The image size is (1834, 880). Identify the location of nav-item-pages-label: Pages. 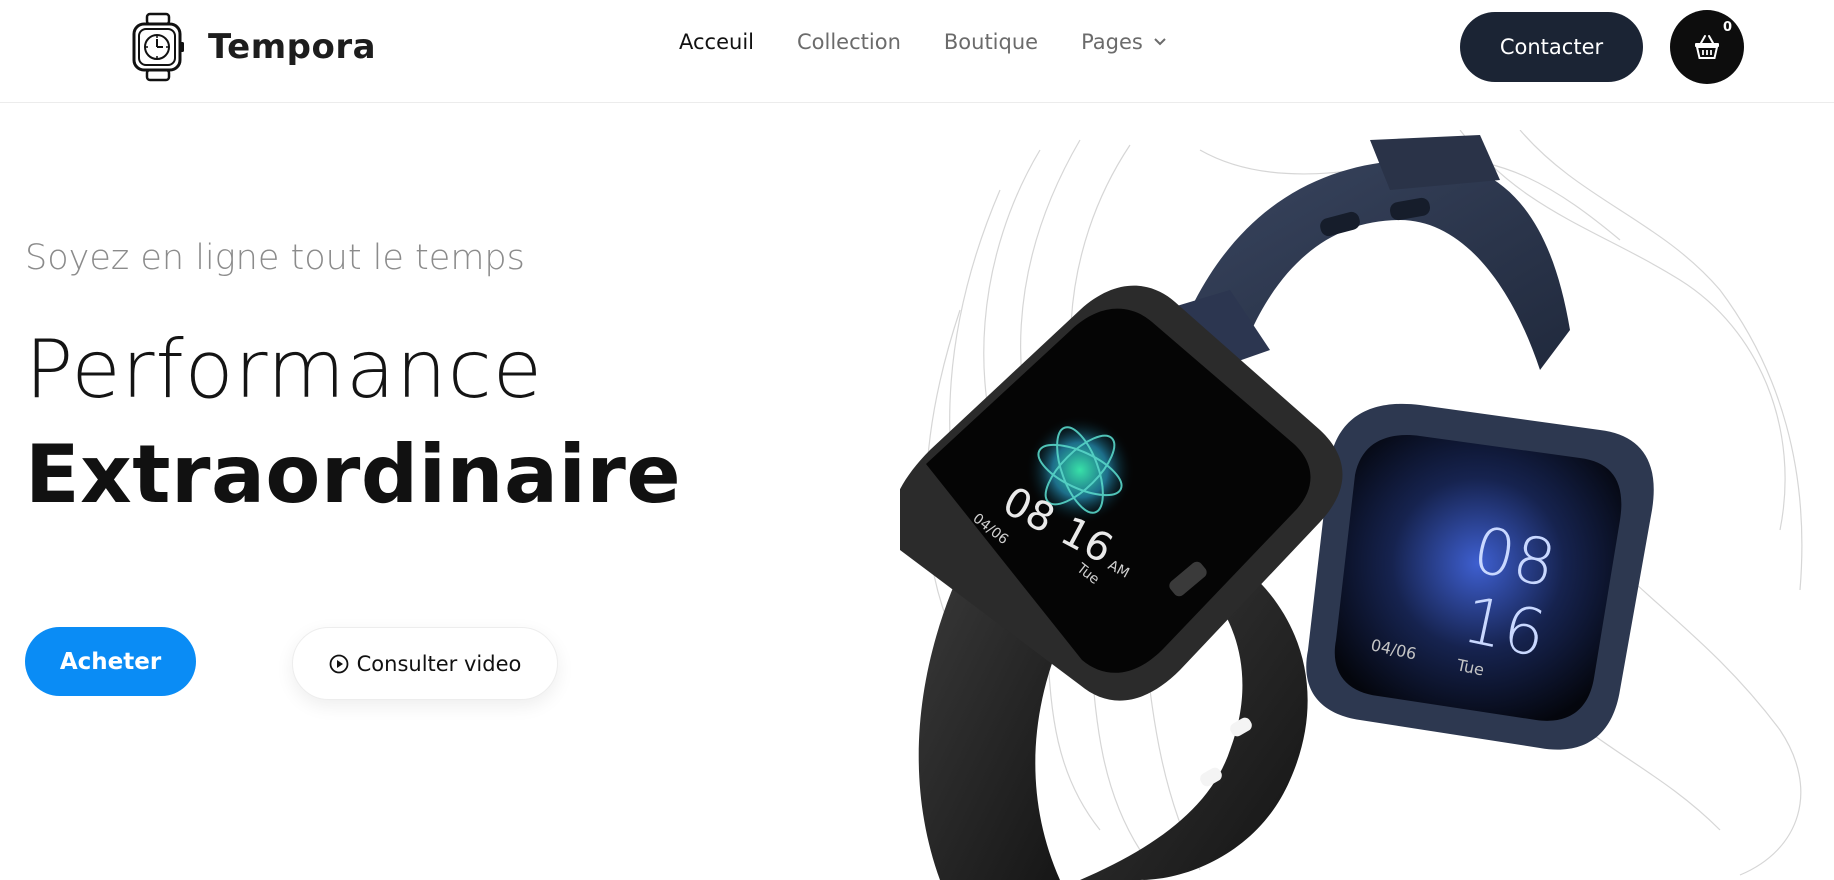
(1112, 42).